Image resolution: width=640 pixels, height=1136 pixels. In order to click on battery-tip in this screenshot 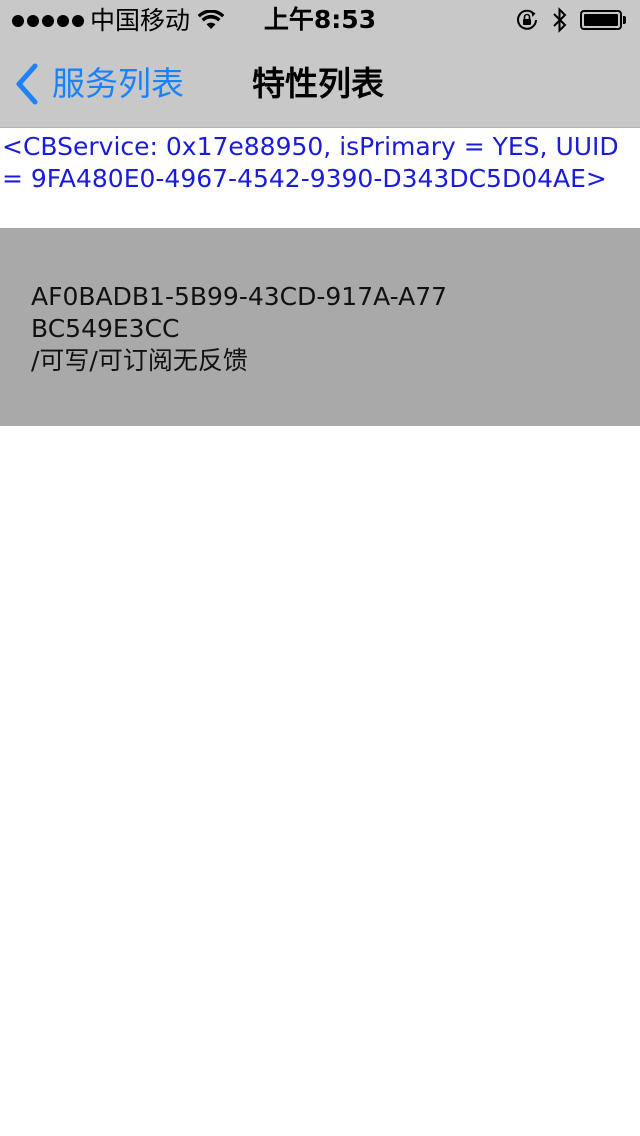, I will do `click(624, 20)`.